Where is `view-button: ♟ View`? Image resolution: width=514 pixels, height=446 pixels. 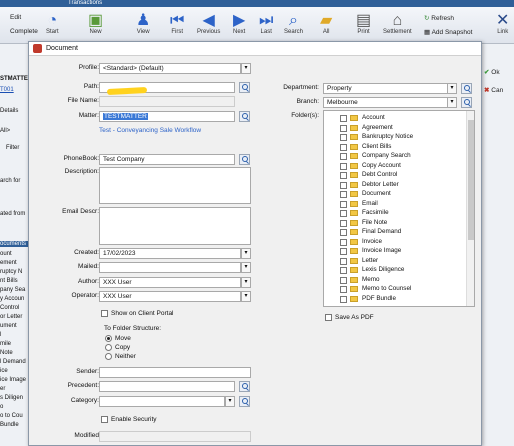 view-button: ♟ View is located at coordinates (143, 24).